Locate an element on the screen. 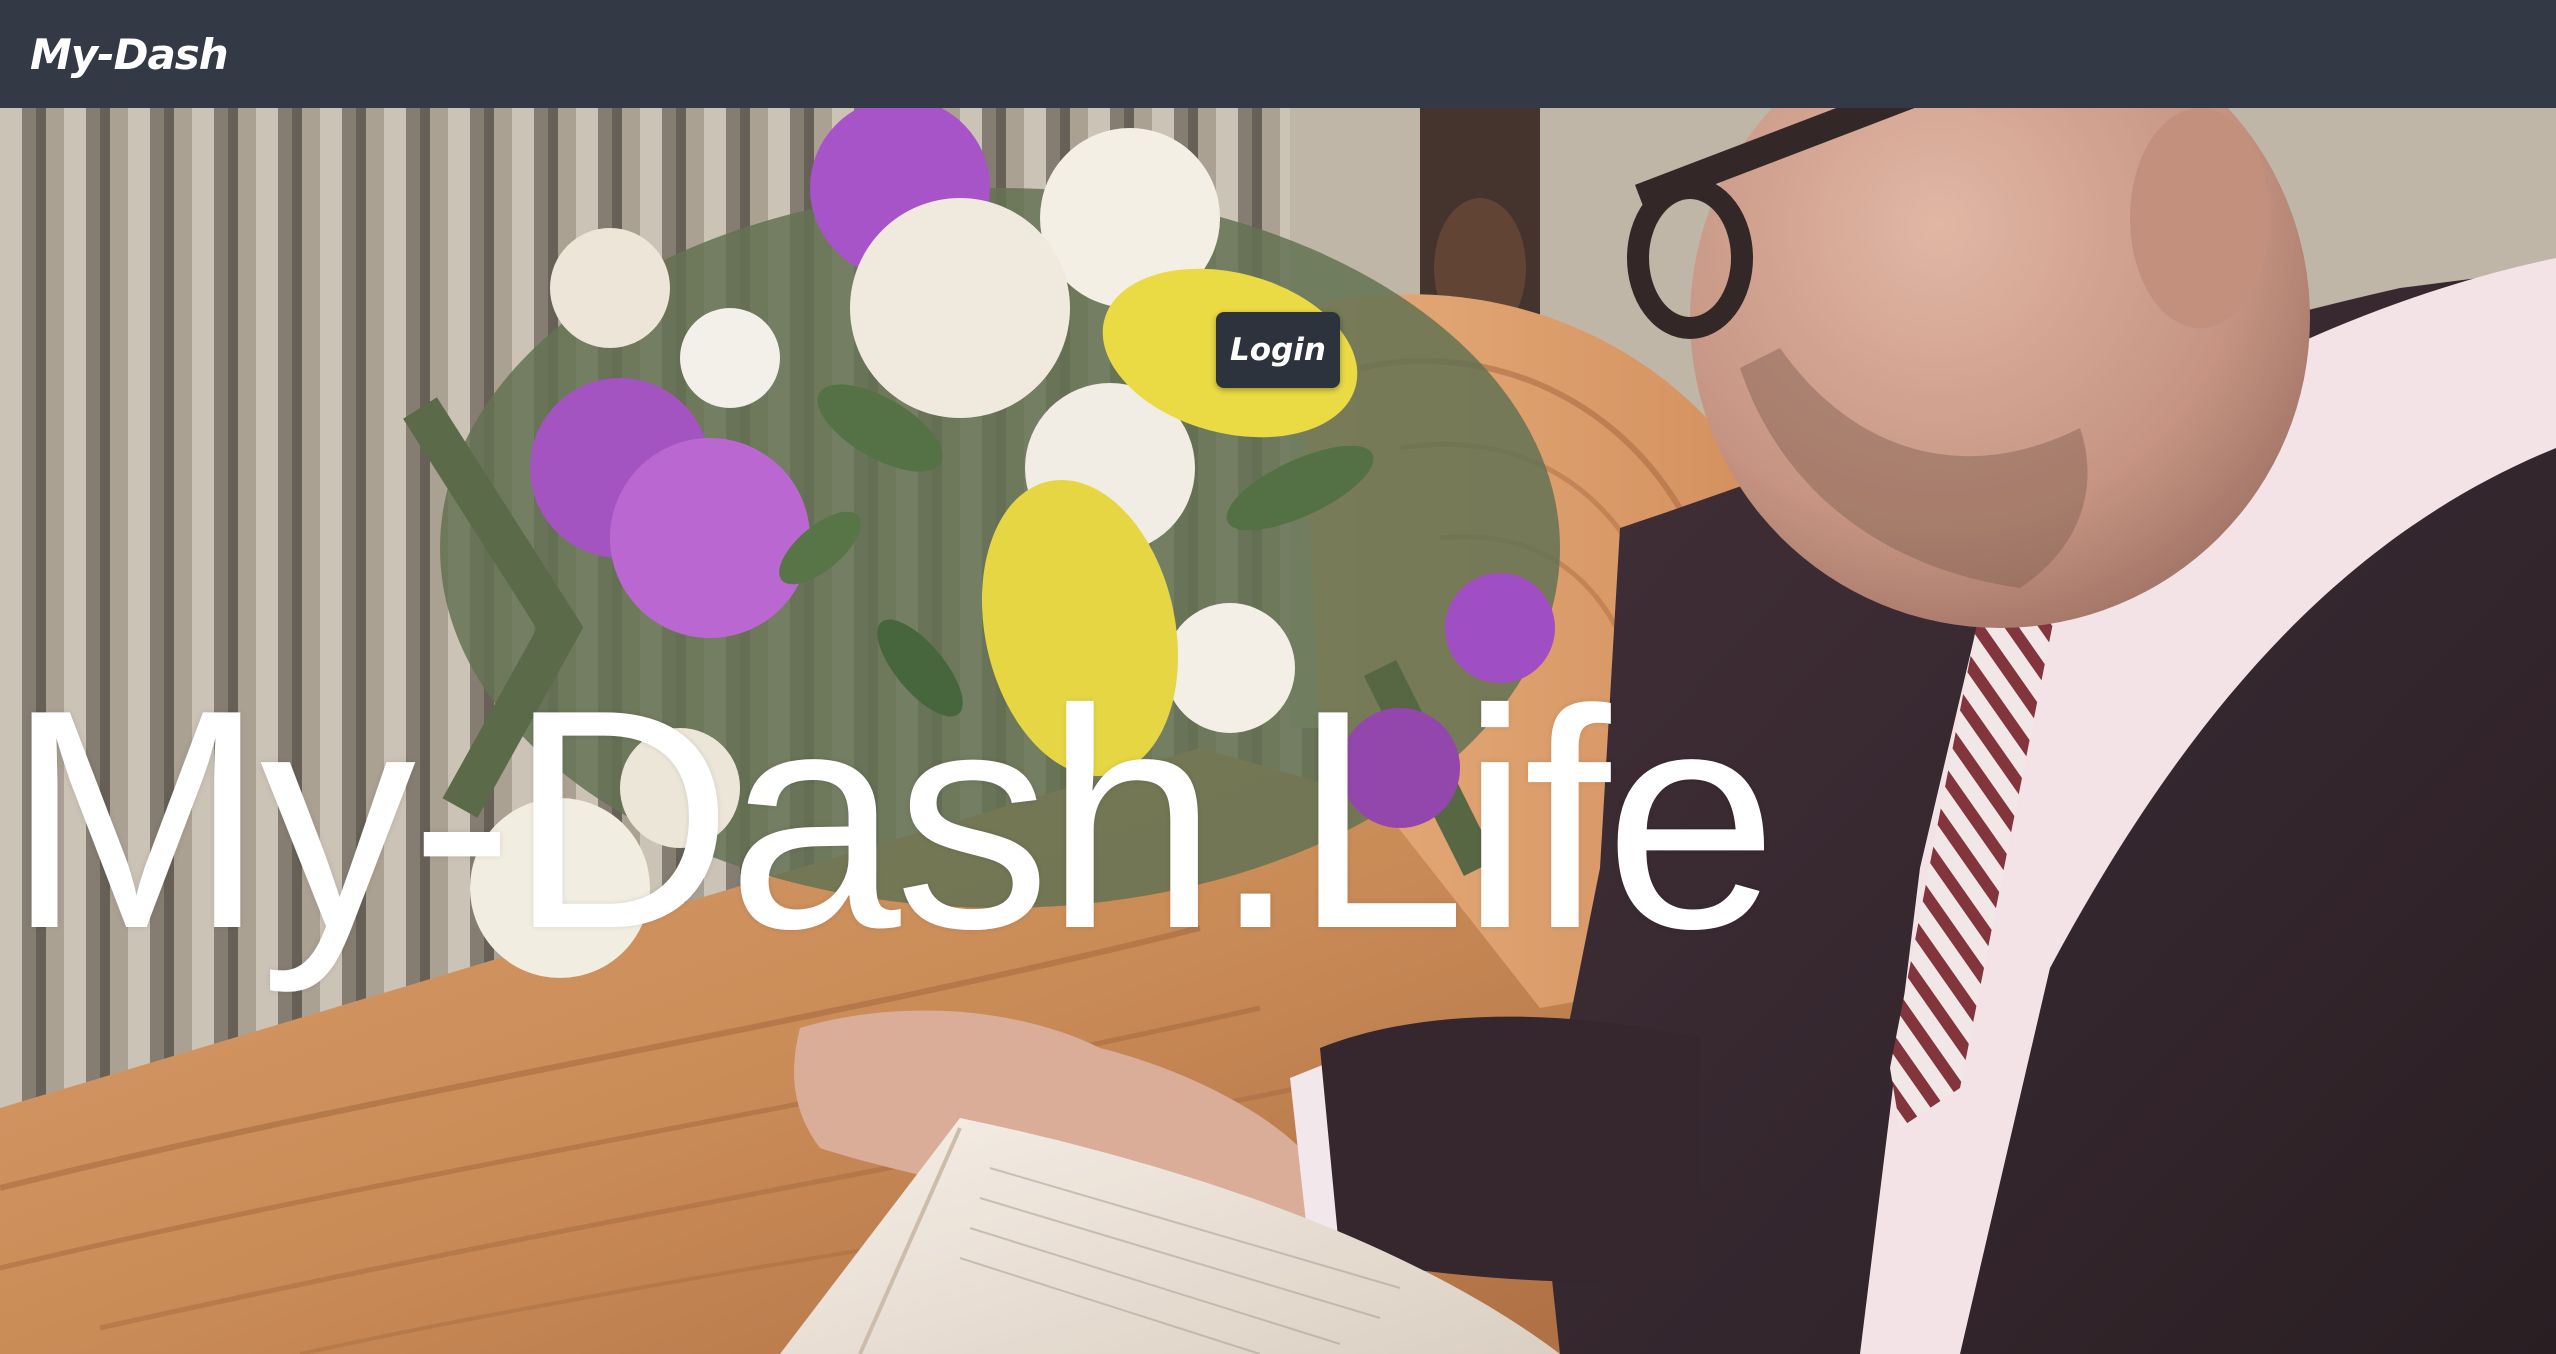  top-navbar: My-Dash is located at coordinates (1278, 54).